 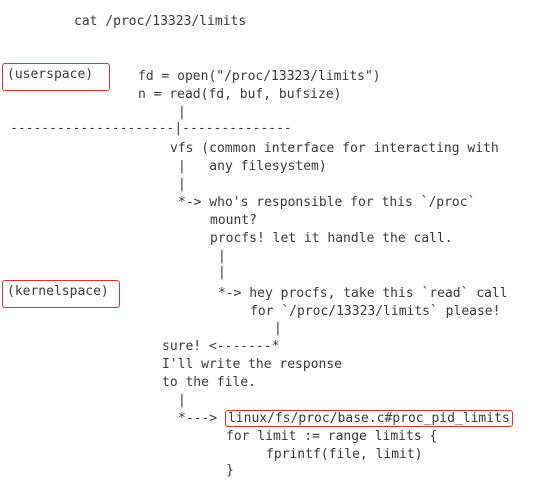 What do you see at coordinates (331, 238) in the screenshot?
I see `procfs-line: procfs! let it handle the call.` at bounding box center [331, 238].